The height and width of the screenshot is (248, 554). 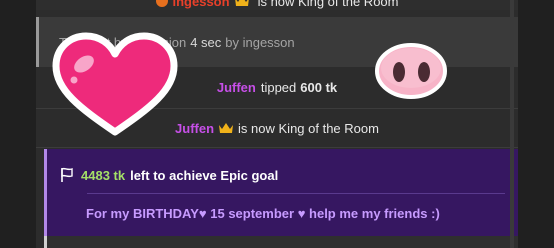 I want to click on tip-amount: 600 tk, so click(x=319, y=87).